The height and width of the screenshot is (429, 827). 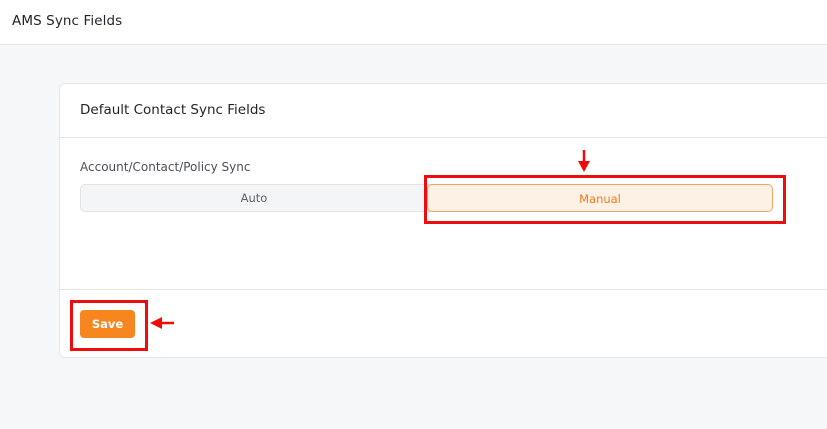 What do you see at coordinates (107, 324) in the screenshot?
I see `save-button: Save` at bounding box center [107, 324].